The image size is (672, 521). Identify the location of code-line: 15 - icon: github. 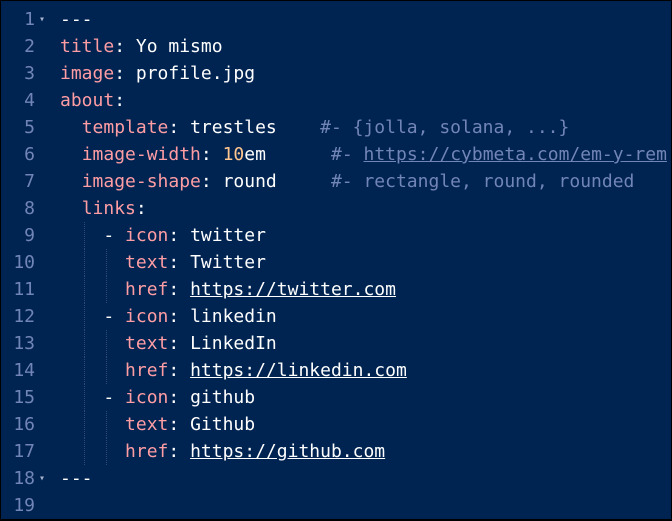
(336, 397).